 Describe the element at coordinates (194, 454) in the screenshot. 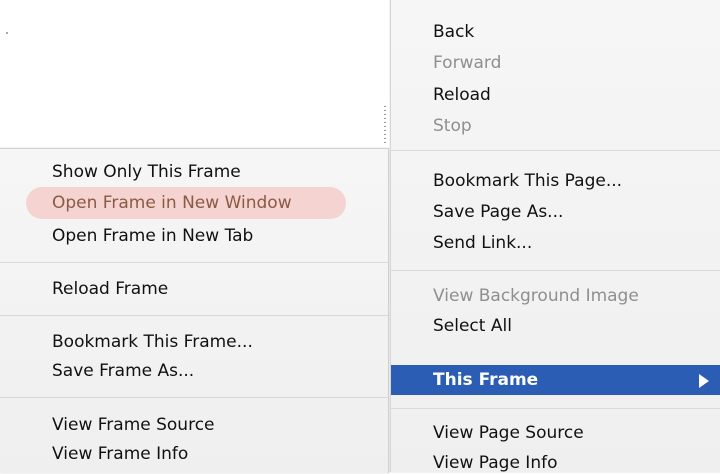

I see `menu-item-view-frame-info: View Frame Info` at that location.